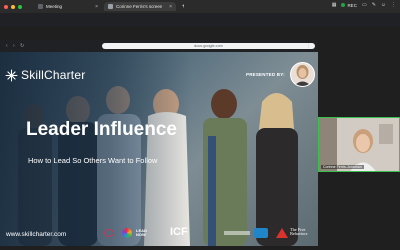 The image size is (400, 250). I want to click on top-right-controls: ▦ REC ▭ ✎ ☺ ⋮, so click(364, 5).